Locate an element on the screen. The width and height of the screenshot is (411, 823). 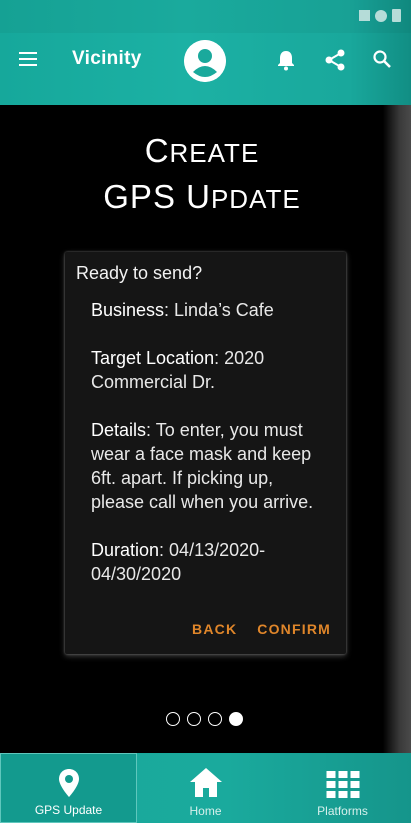
status-icons is located at coordinates (380, 15).